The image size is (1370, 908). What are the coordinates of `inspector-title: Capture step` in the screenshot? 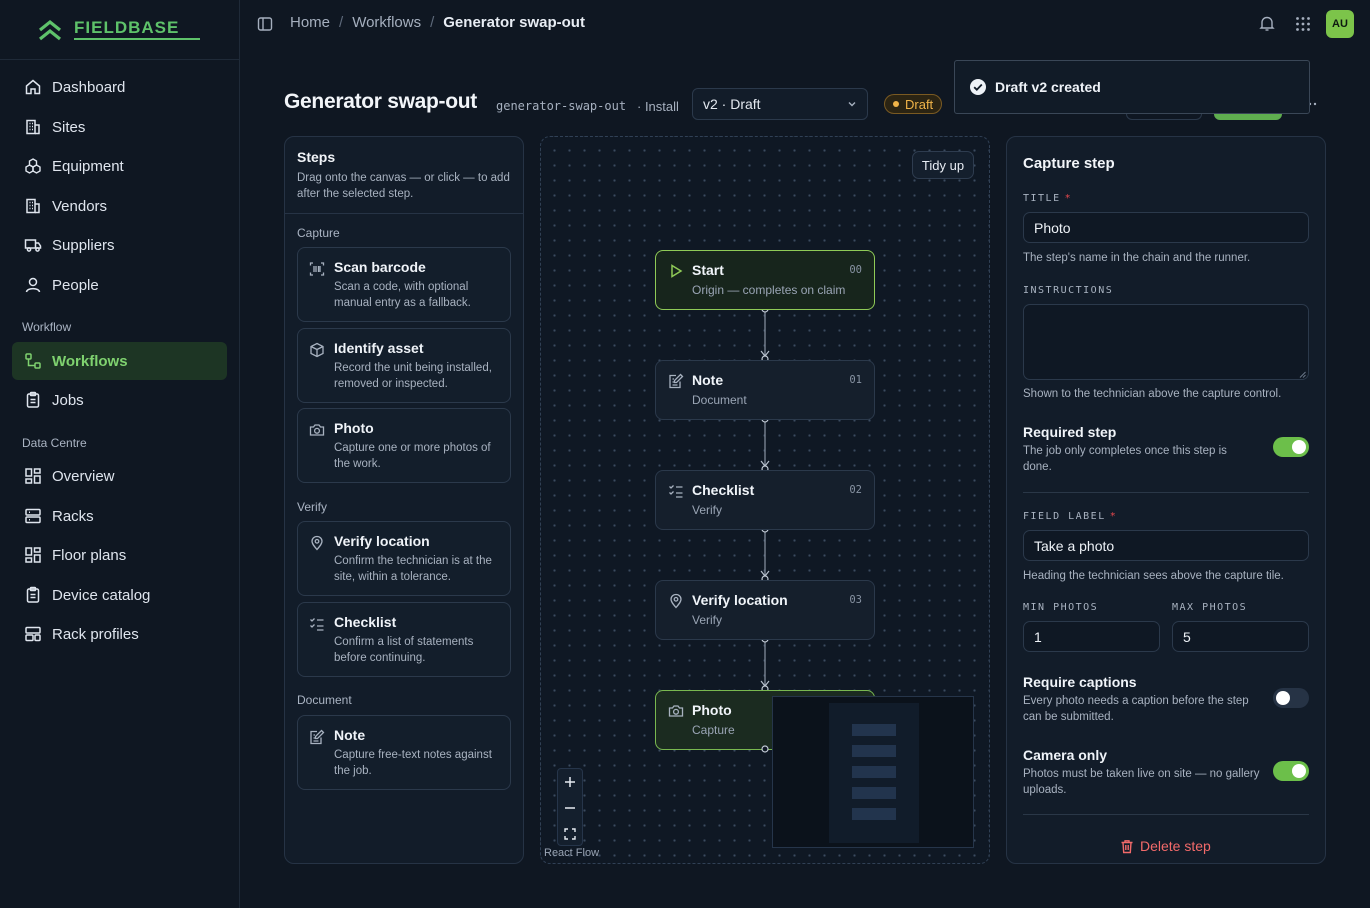 It's located at (1069, 163).